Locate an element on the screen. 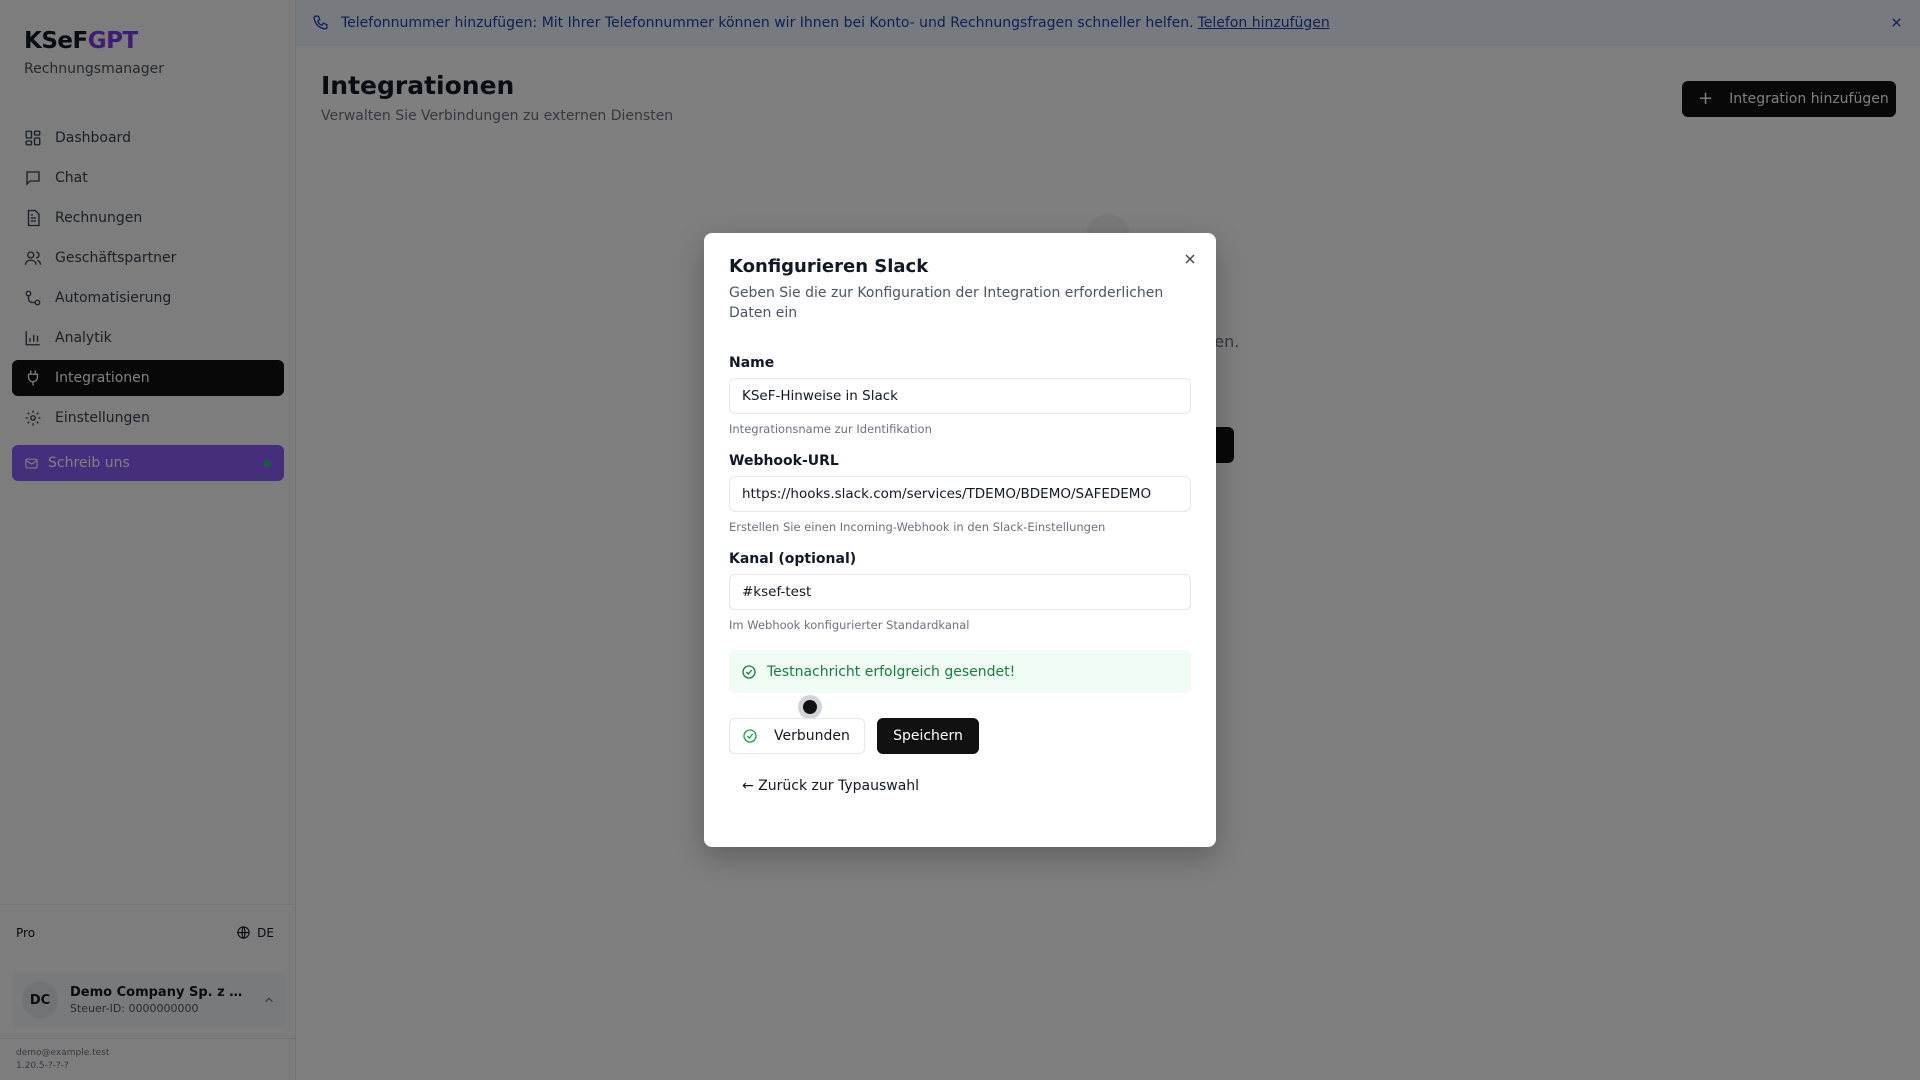  webhook-label: Webhook-URL is located at coordinates (784, 461).